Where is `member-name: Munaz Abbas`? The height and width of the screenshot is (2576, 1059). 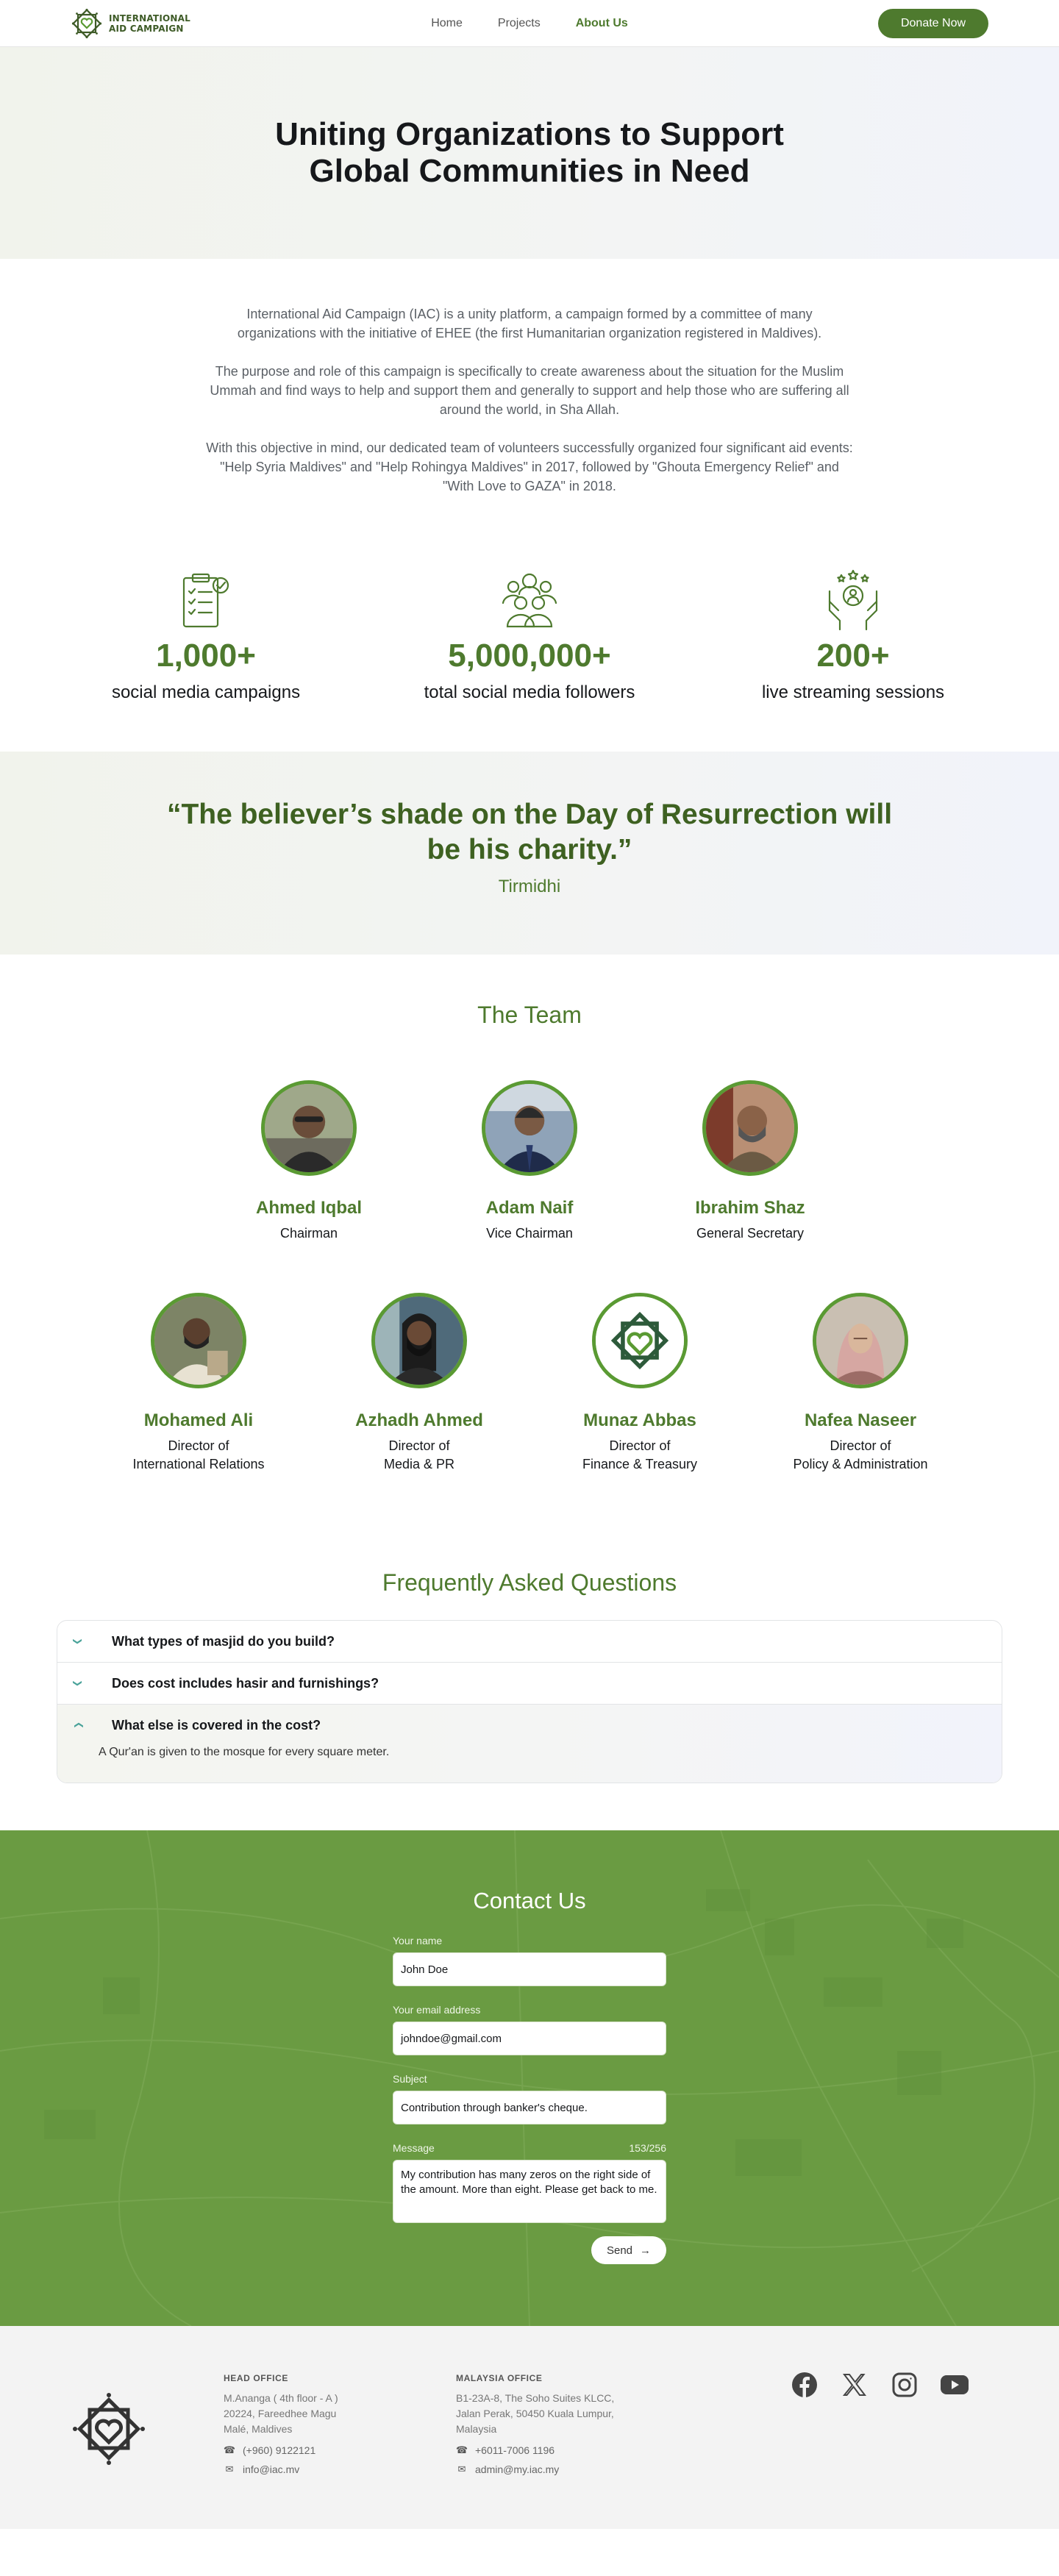 member-name: Munaz Abbas is located at coordinates (639, 1420).